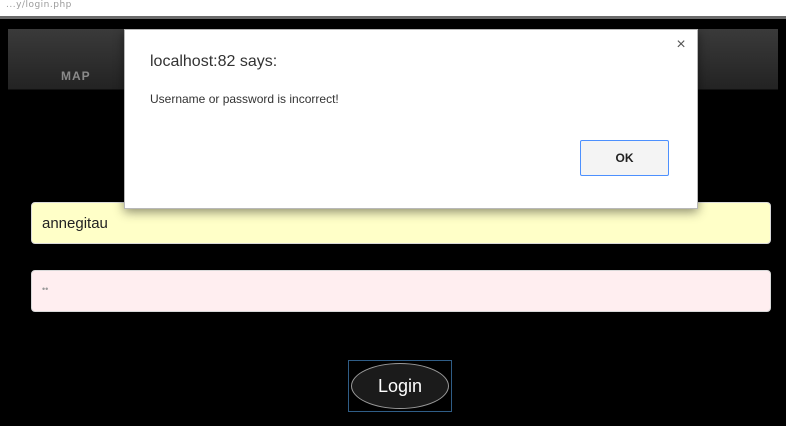  I want to click on alert-title: localhost:82 says:, so click(214, 61).